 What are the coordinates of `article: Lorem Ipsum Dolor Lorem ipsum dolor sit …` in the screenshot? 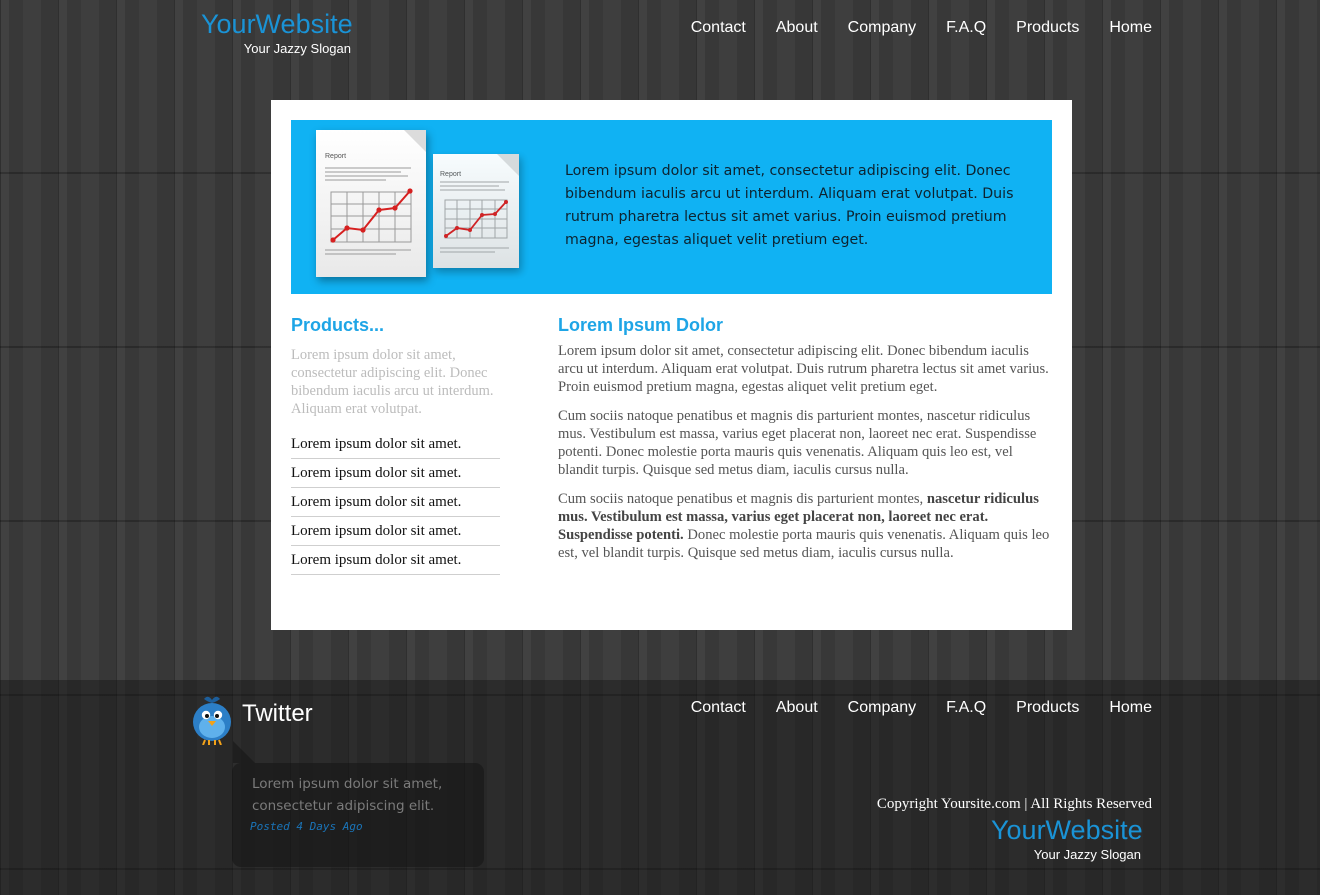 It's located at (804, 438).